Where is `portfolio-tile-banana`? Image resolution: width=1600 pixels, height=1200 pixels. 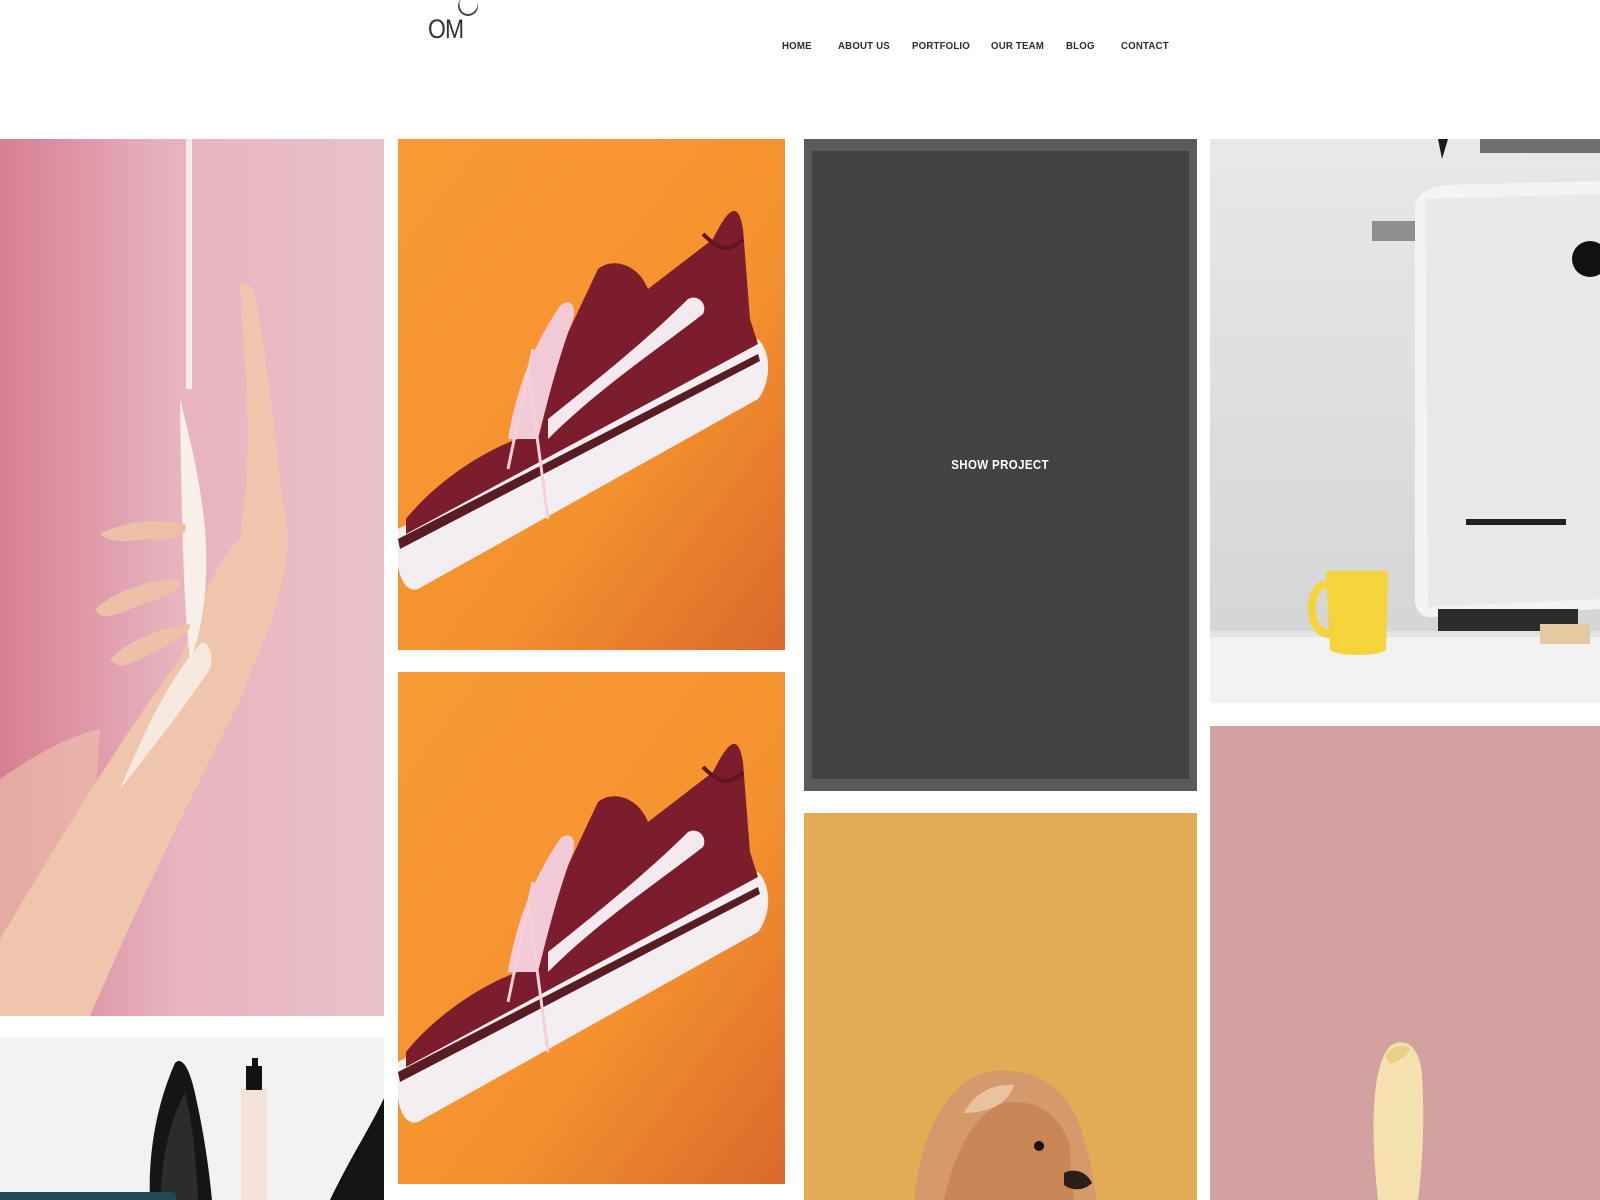
portfolio-tile-banana is located at coordinates (1405, 963).